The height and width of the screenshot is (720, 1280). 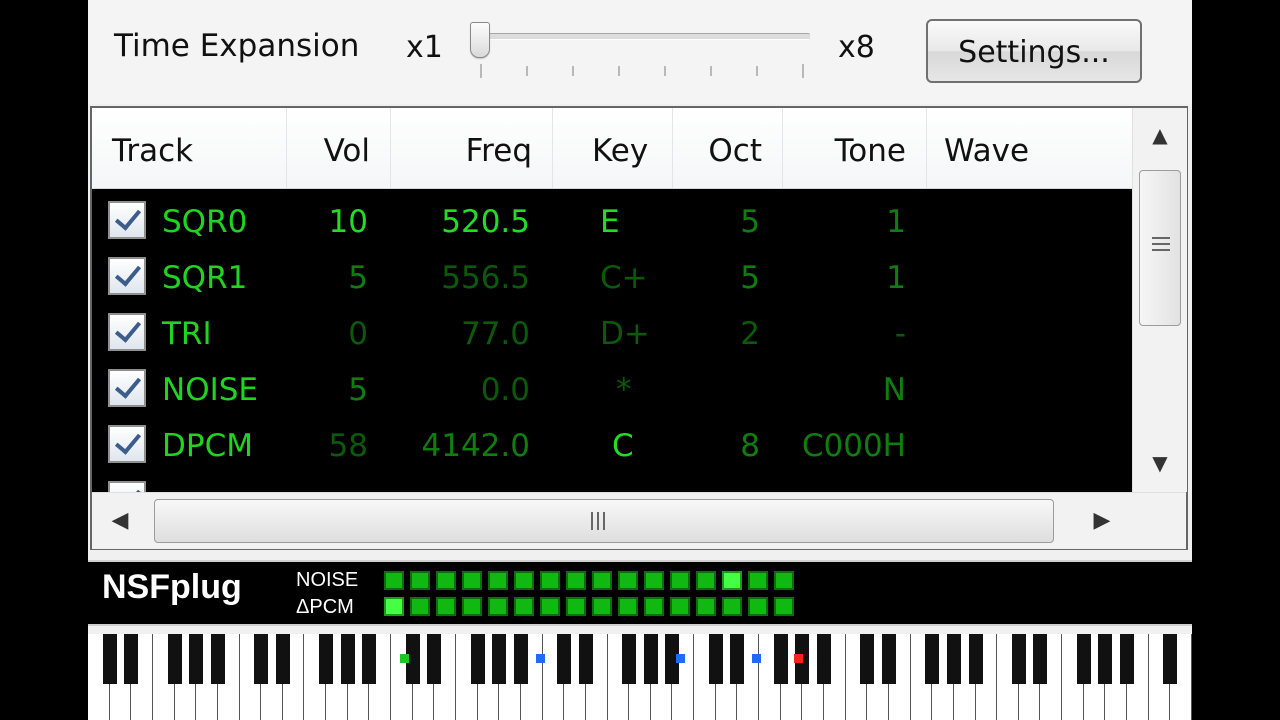 I want to click on nsfplug-logo: NSFplug, so click(x=172, y=587).